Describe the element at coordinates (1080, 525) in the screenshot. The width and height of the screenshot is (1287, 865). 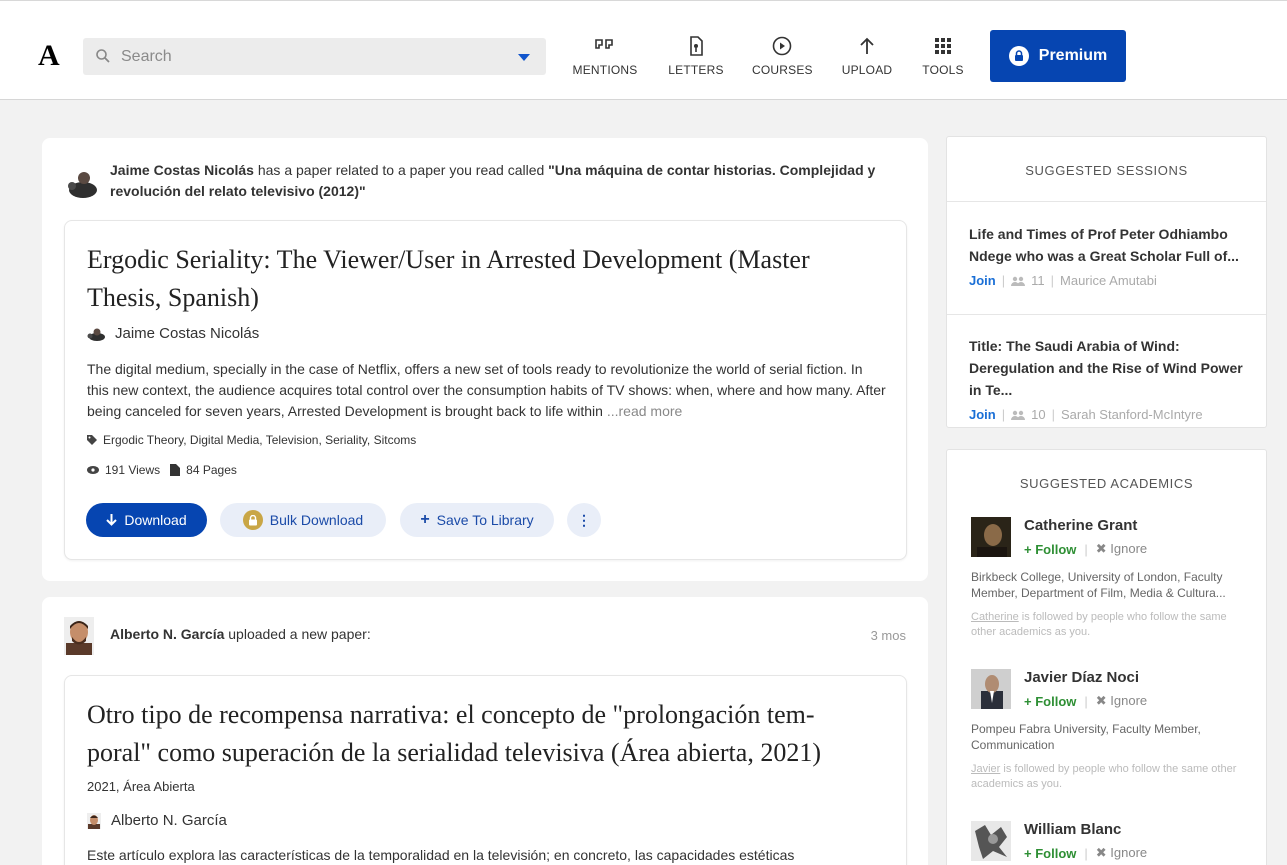
I see `academic-name: Catherine Grant` at that location.